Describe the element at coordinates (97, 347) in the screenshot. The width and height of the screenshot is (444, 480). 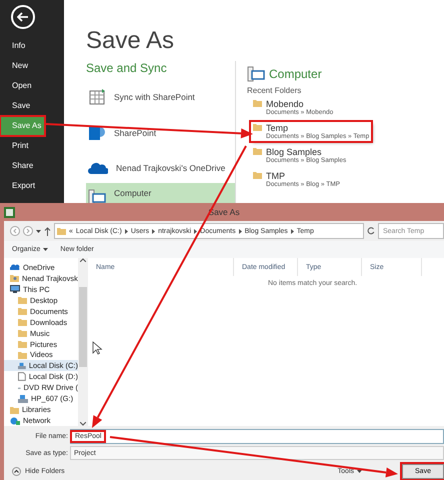
I see `pointer-icon` at that location.